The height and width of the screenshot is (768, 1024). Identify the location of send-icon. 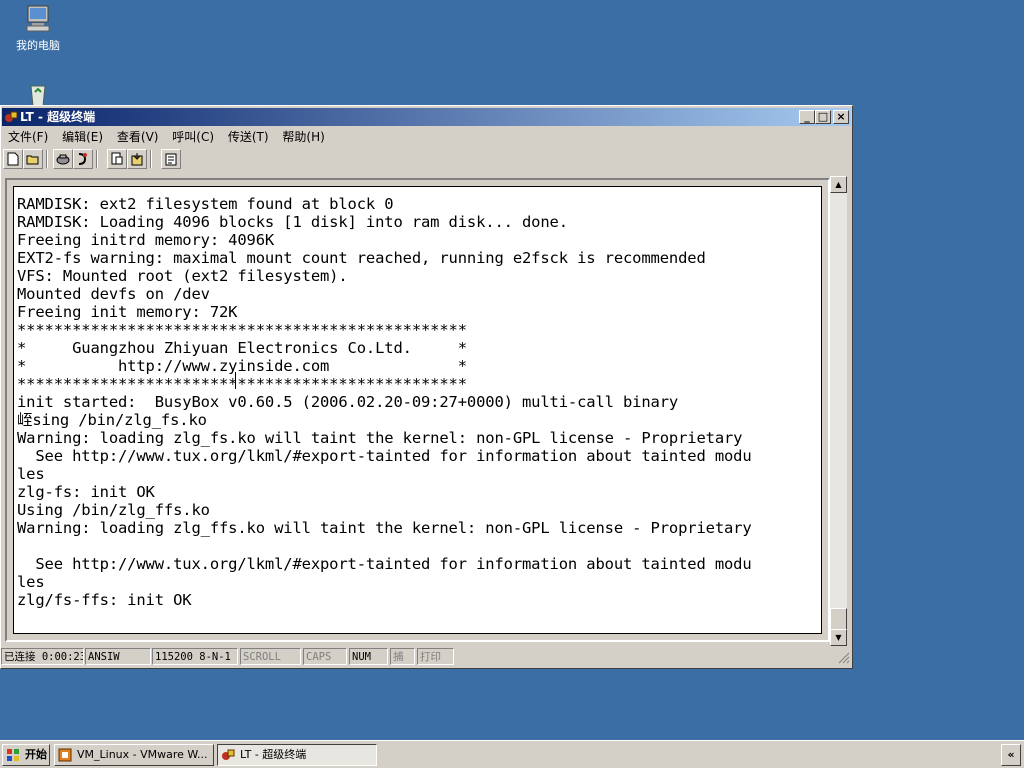
(117, 158).